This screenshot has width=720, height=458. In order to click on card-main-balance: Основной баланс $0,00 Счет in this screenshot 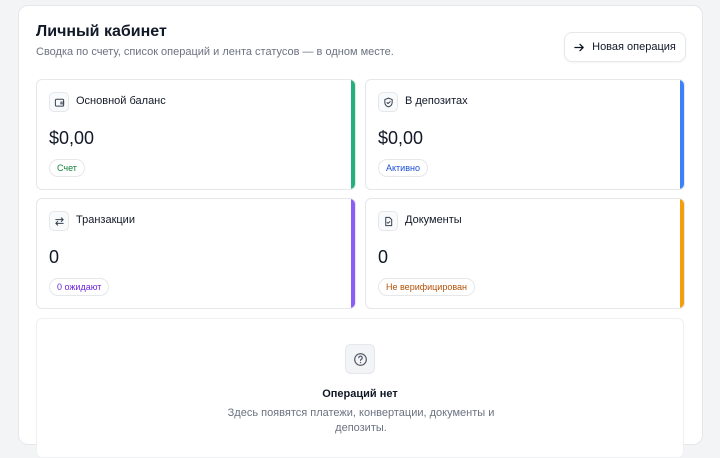, I will do `click(196, 134)`.